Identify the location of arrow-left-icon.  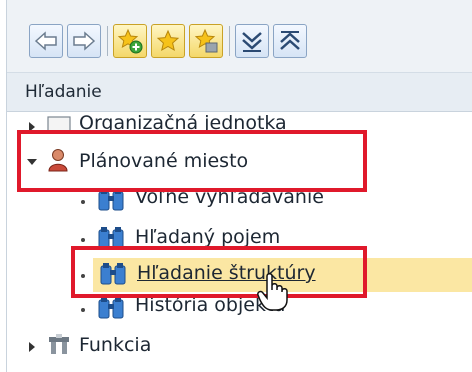
(45, 41).